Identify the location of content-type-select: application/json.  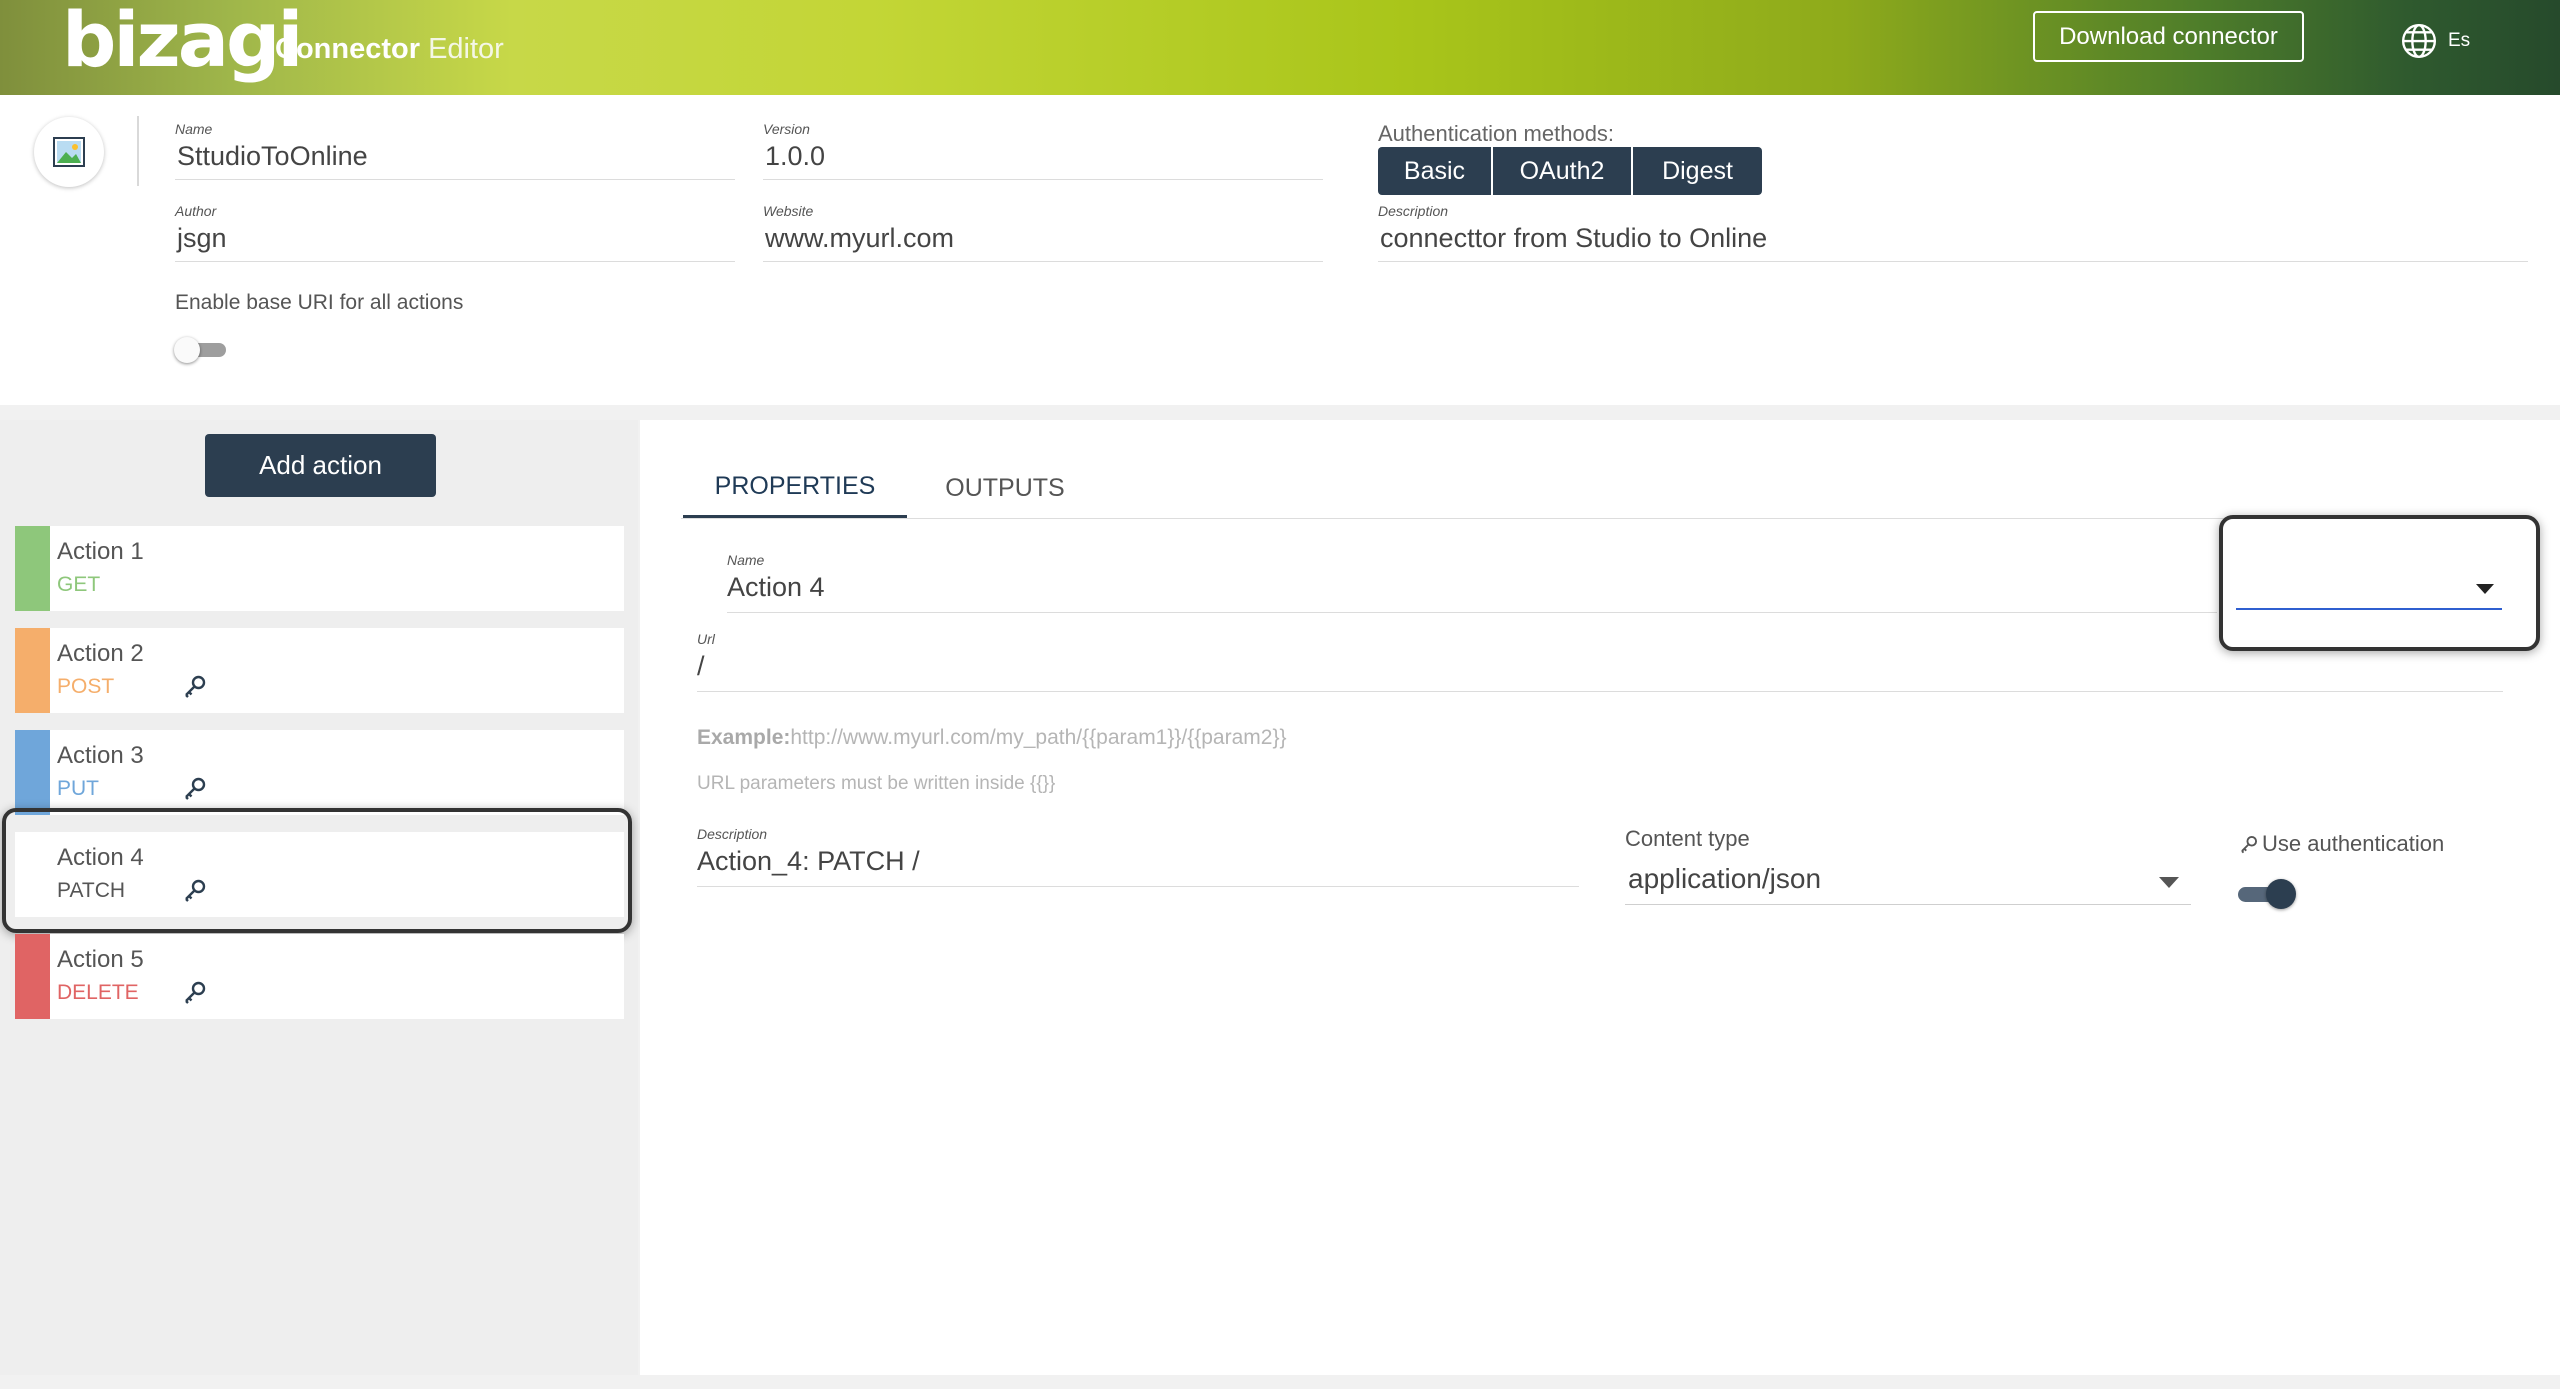
(1908, 883).